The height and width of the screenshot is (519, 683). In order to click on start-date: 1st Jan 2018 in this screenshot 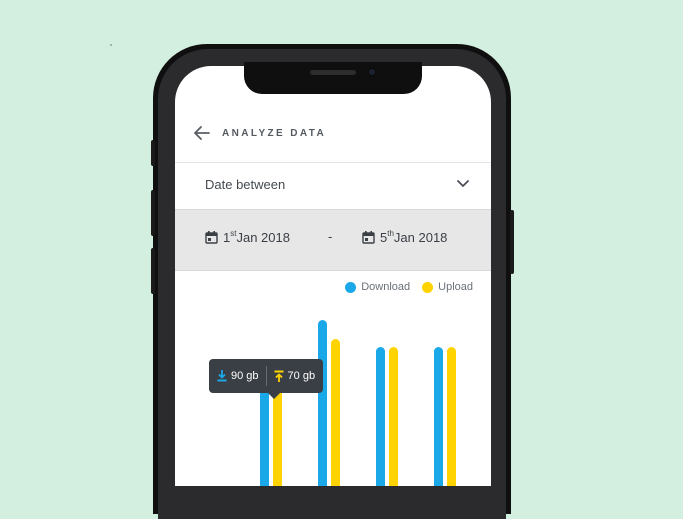, I will do `click(247, 237)`.